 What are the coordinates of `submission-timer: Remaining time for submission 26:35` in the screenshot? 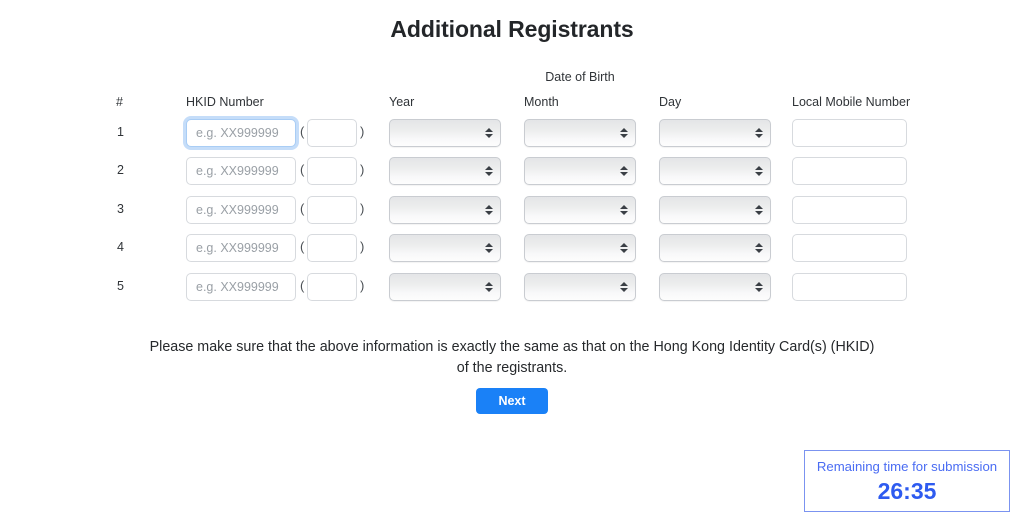 It's located at (907, 481).